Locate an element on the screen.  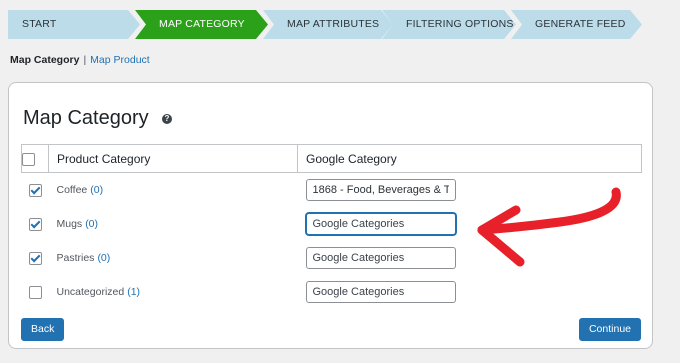
step-label: FILTERING OPTIONS is located at coordinates (460, 24).